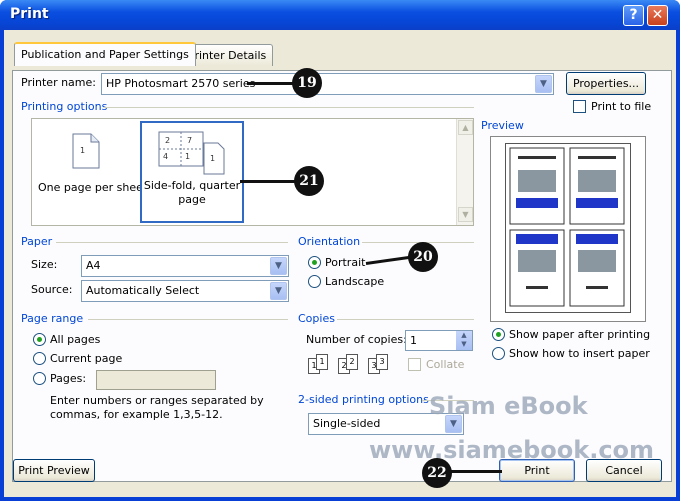  I want to click on printer-name-select: HP Photosmart 2570 series ▼, so click(327, 84).